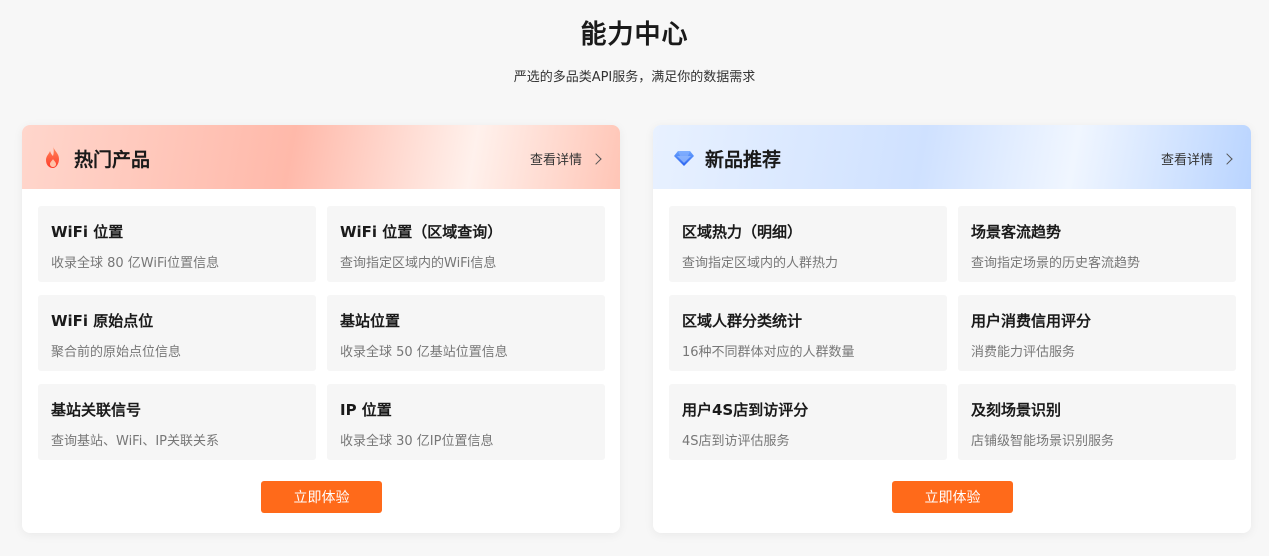 Image resolution: width=1269 pixels, height=556 pixels. I want to click on new-products-detail-link: 查看详情, so click(1196, 158).